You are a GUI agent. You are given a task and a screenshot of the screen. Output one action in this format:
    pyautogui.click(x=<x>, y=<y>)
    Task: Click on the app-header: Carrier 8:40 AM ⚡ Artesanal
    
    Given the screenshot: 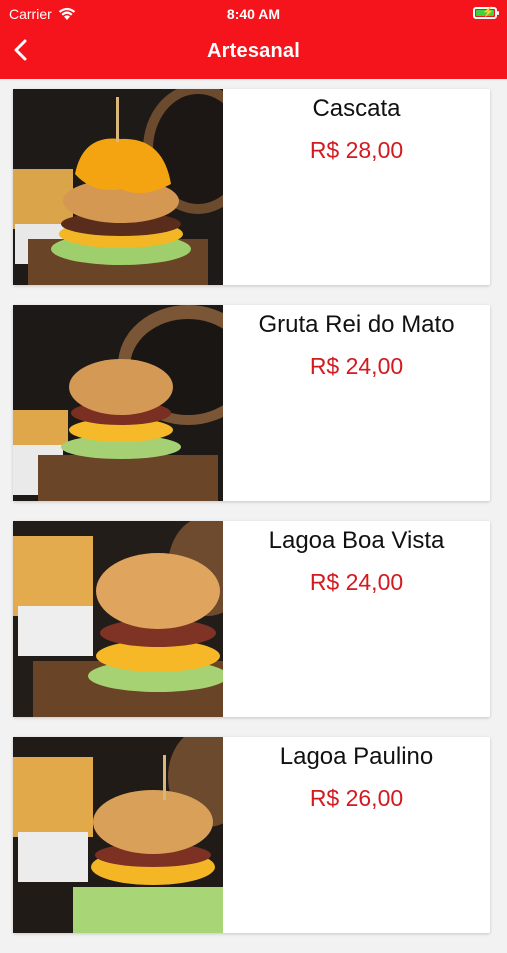 What is the action you would take?
    pyautogui.click(x=253, y=39)
    